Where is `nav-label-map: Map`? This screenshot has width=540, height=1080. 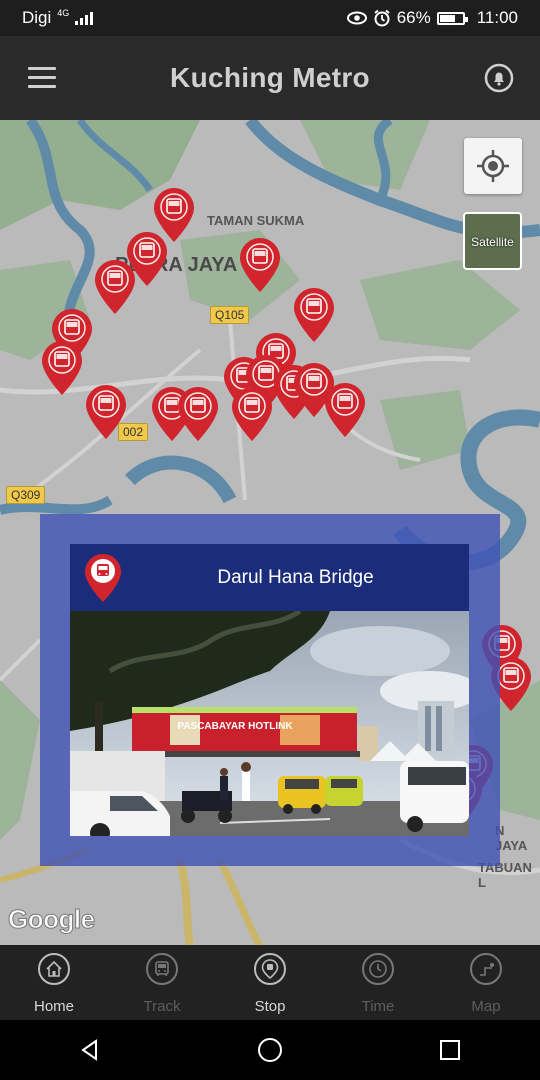 nav-label-map: Map is located at coordinates (486, 1006).